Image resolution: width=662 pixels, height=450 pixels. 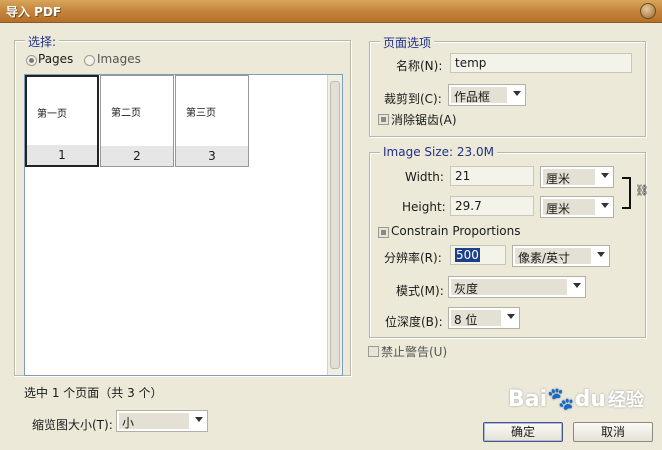 What do you see at coordinates (420, 291) in the screenshot?
I see `mode-label: 模式(M):` at bounding box center [420, 291].